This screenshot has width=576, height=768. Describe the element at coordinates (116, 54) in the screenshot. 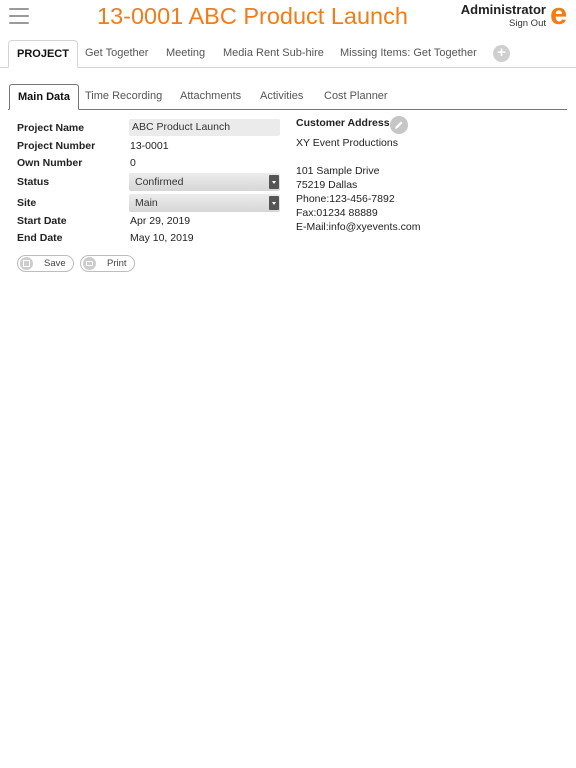

I see `tab-get-together: Get Together` at that location.